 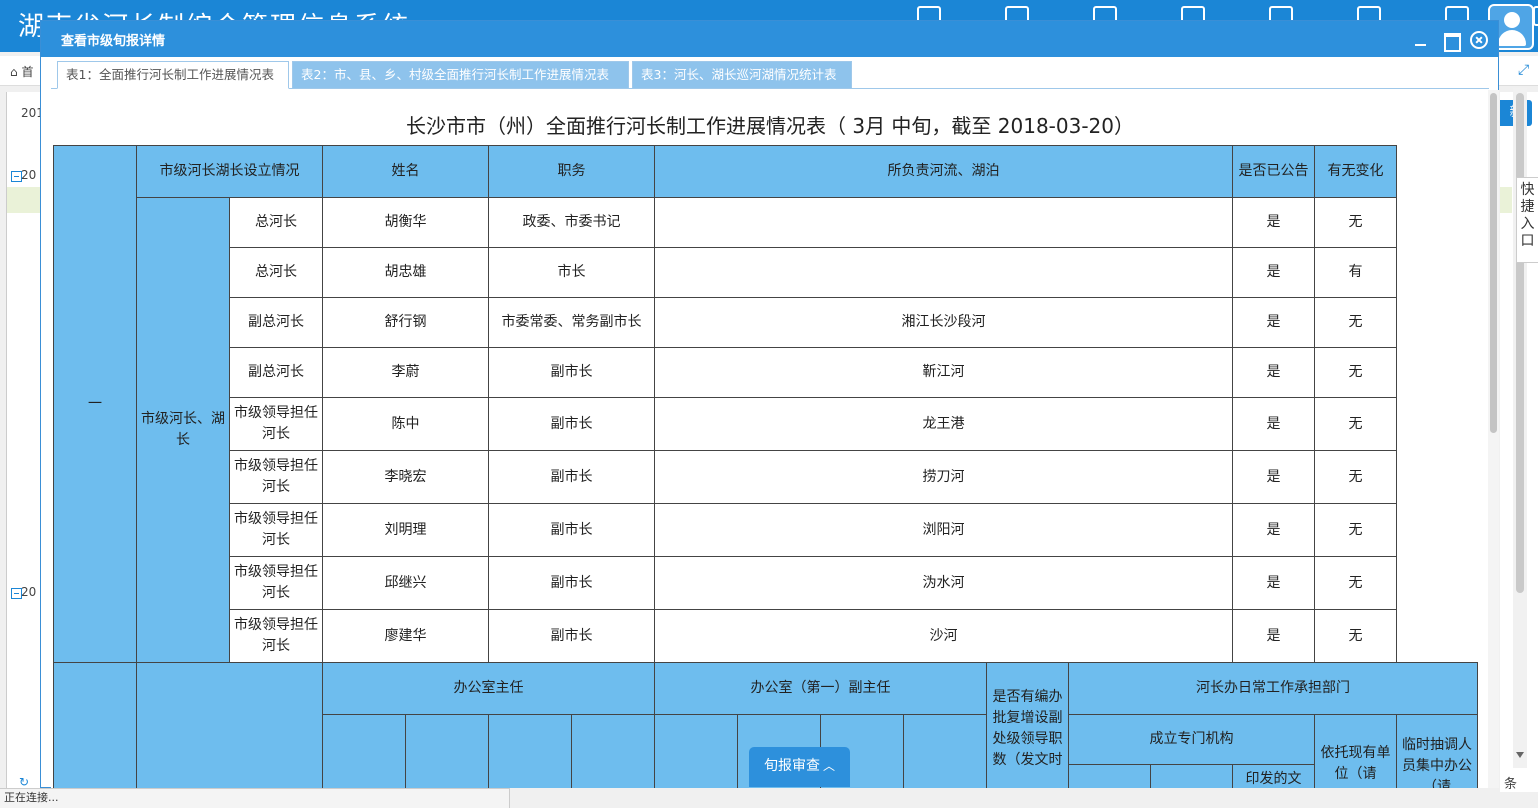 I want to click on river-cell: 沙河, so click(x=943, y=636).